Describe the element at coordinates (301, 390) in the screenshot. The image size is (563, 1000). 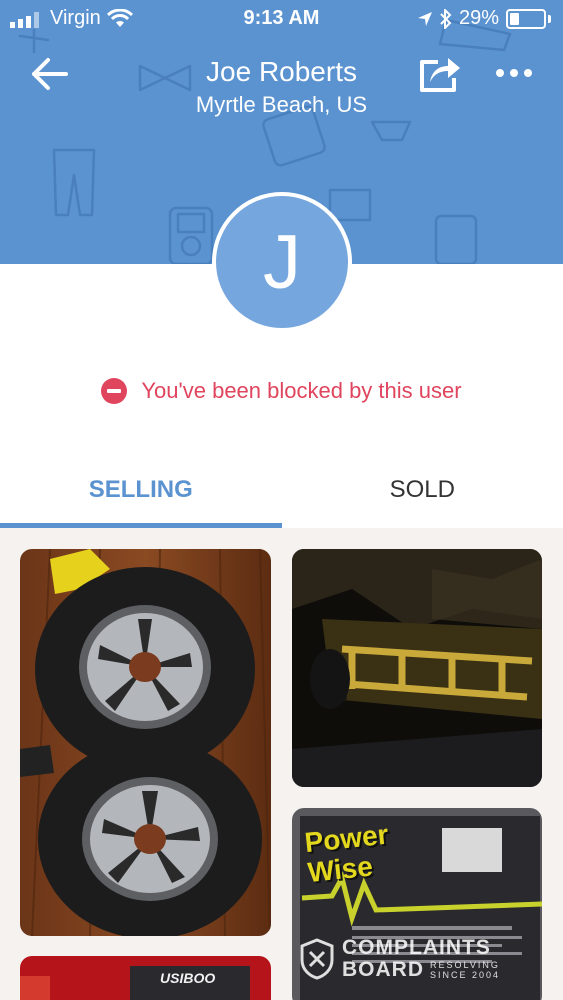
I see `blocked-message: You've been blocked by this user` at that location.